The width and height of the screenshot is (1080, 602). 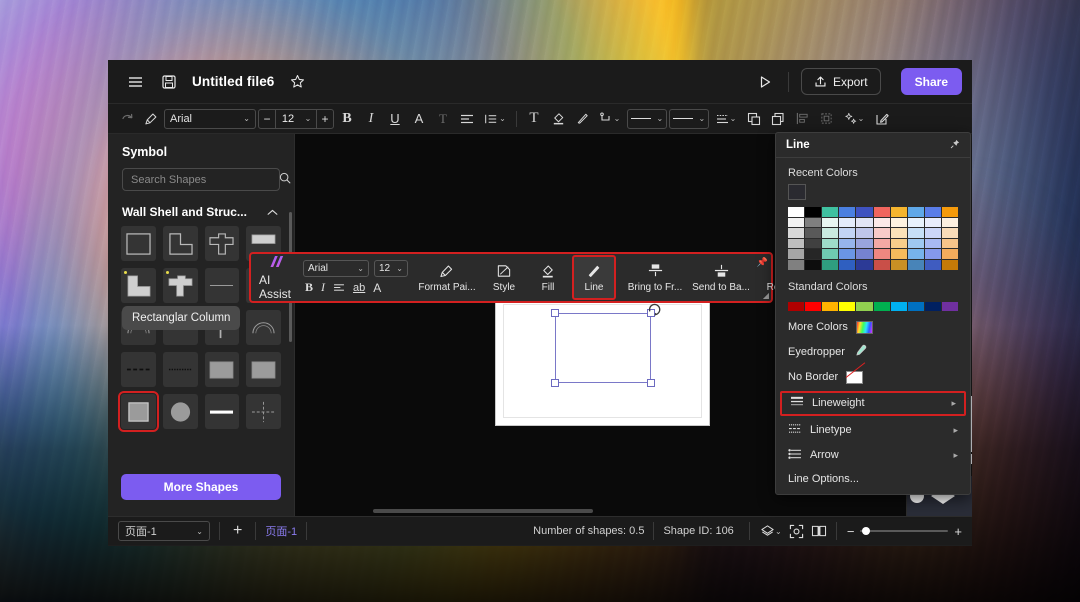 I want to click on standard-colors-row, so click(x=873, y=306).